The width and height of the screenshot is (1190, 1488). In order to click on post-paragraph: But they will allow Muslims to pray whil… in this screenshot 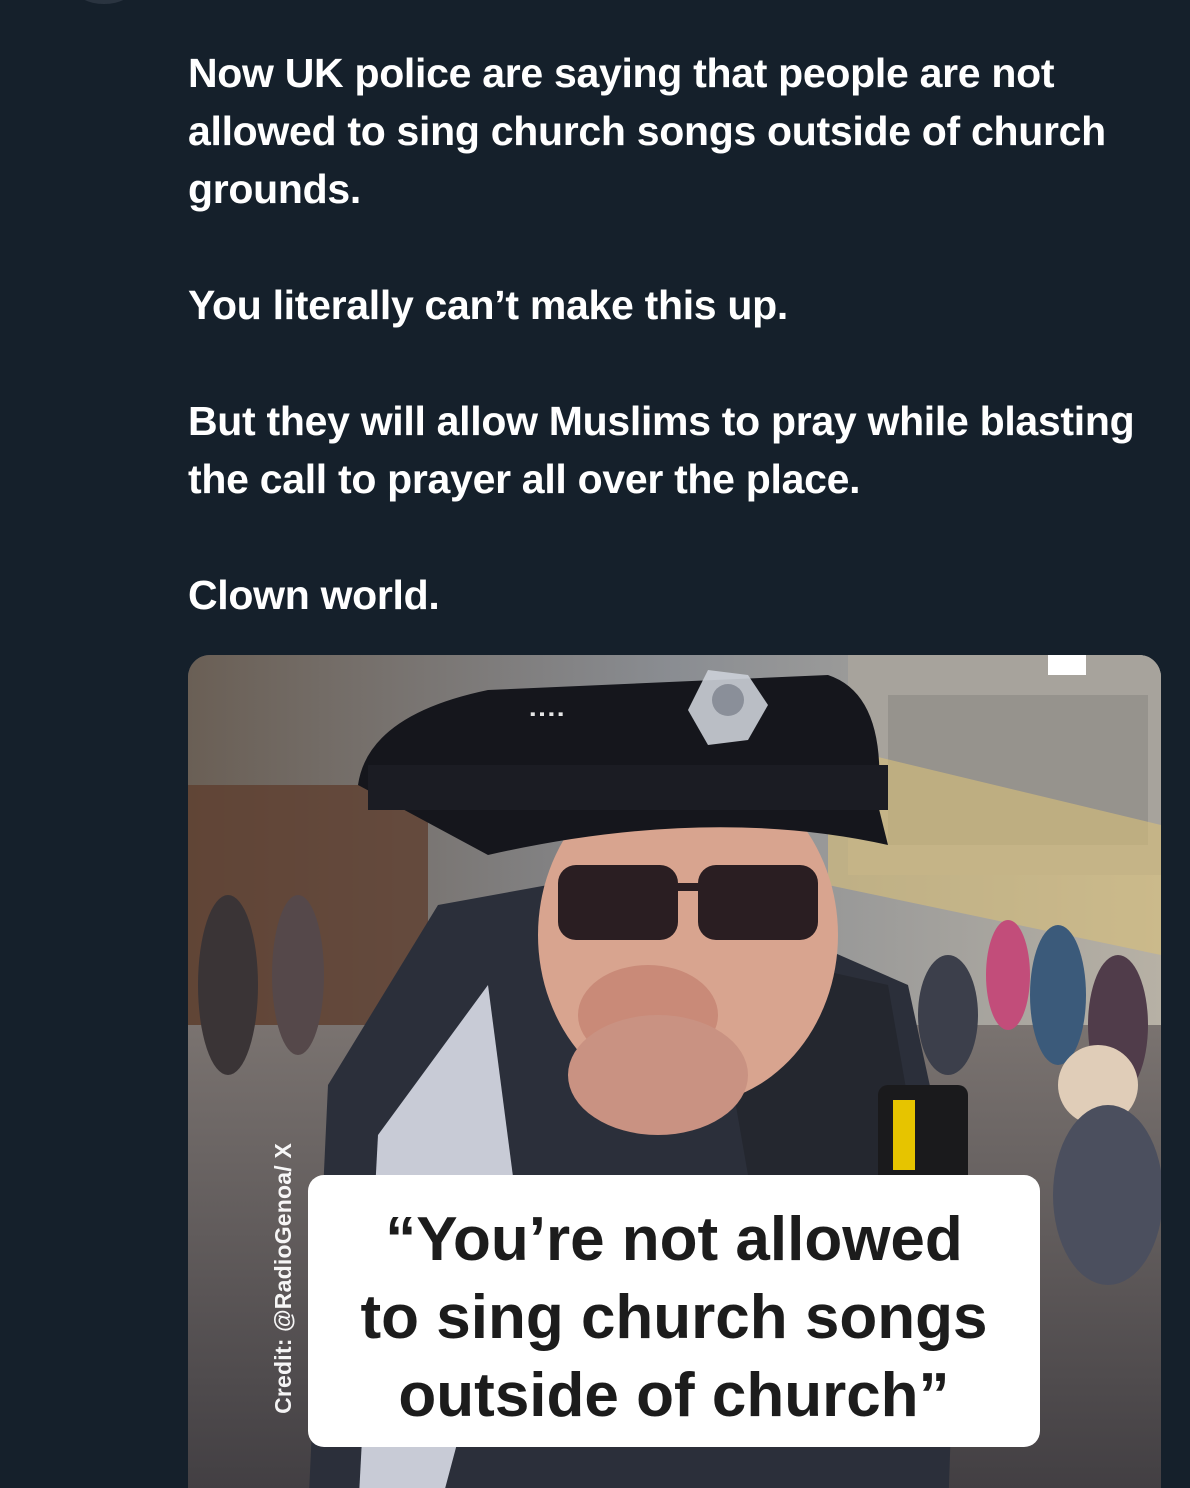, I will do `click(661, 450)`.